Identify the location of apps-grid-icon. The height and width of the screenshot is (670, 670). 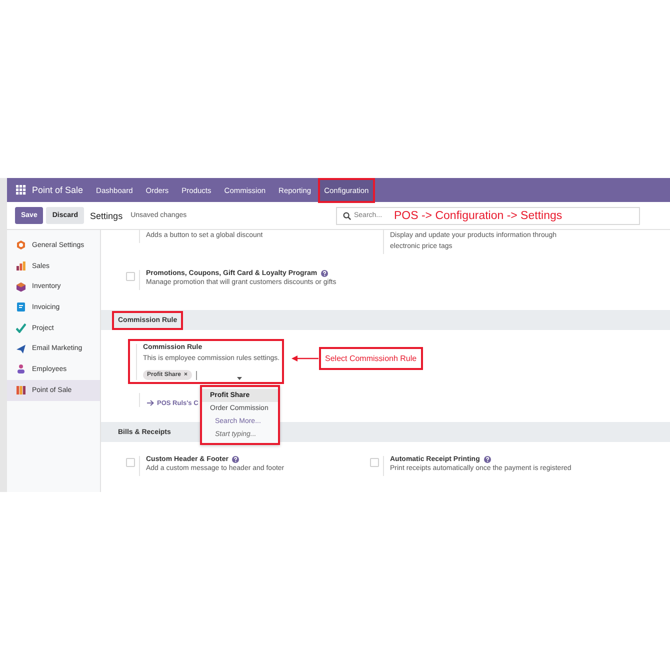
(21, 190).